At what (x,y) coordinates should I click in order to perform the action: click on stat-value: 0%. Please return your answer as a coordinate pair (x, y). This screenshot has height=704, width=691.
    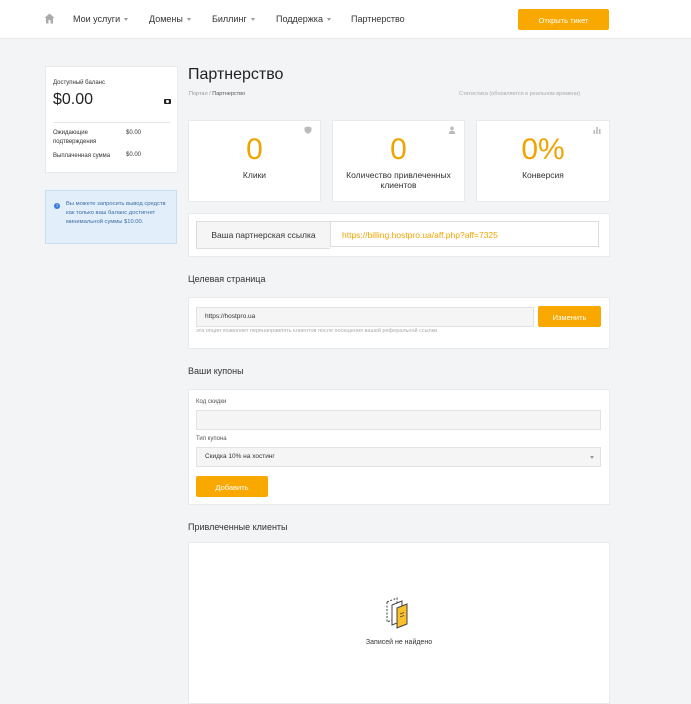
    Looking at the image, I should click on (543, 149).